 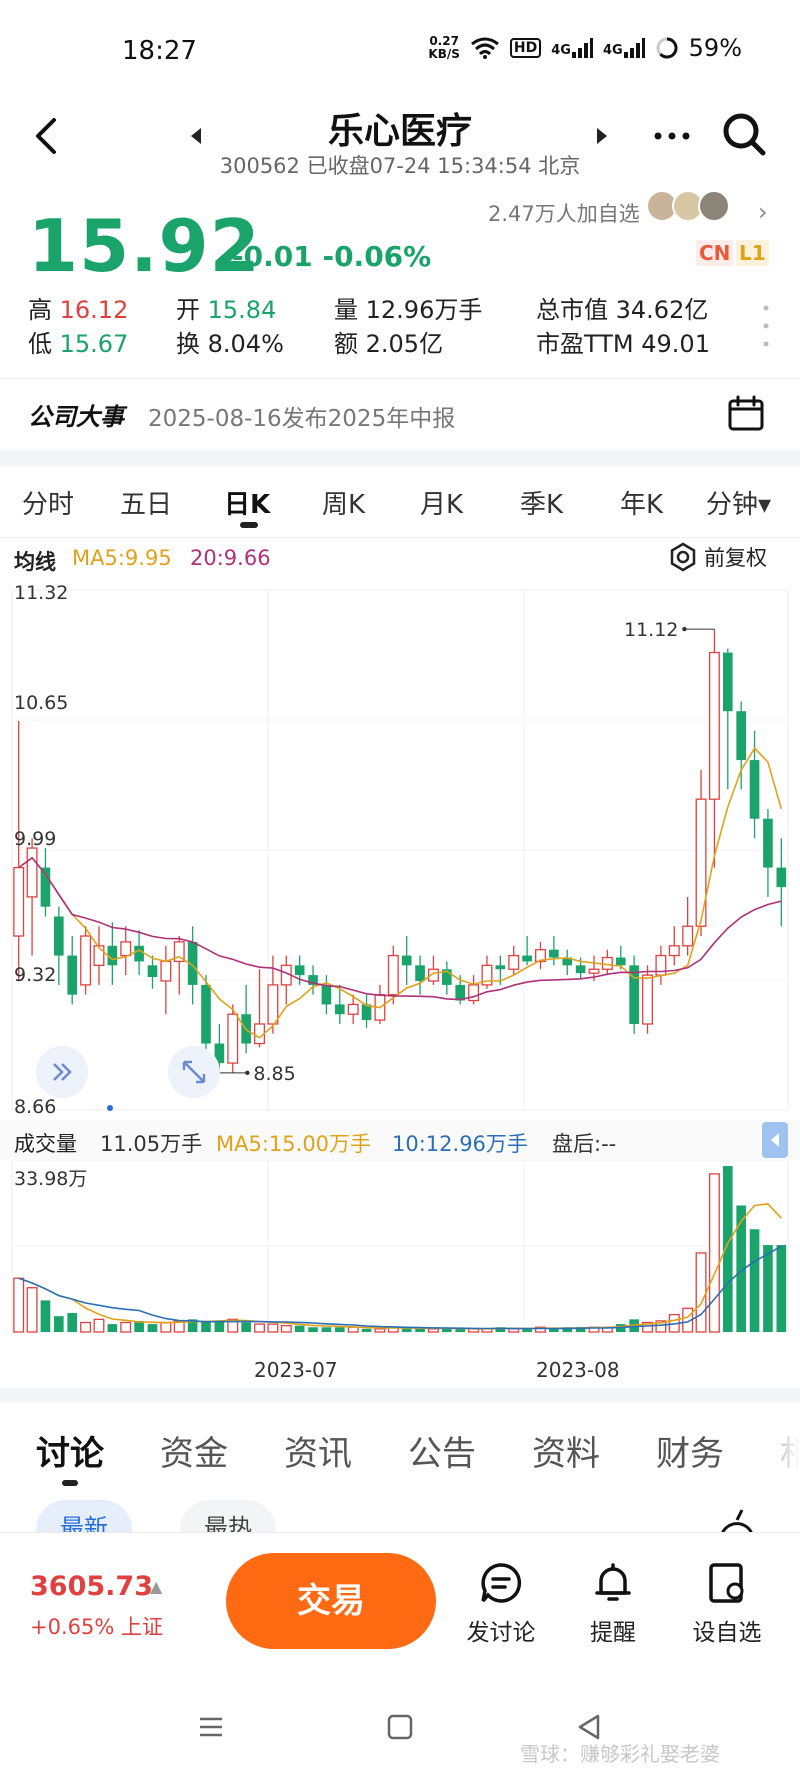 I want to click on y-tick-label: 9.99, so click(x=35, y=839).